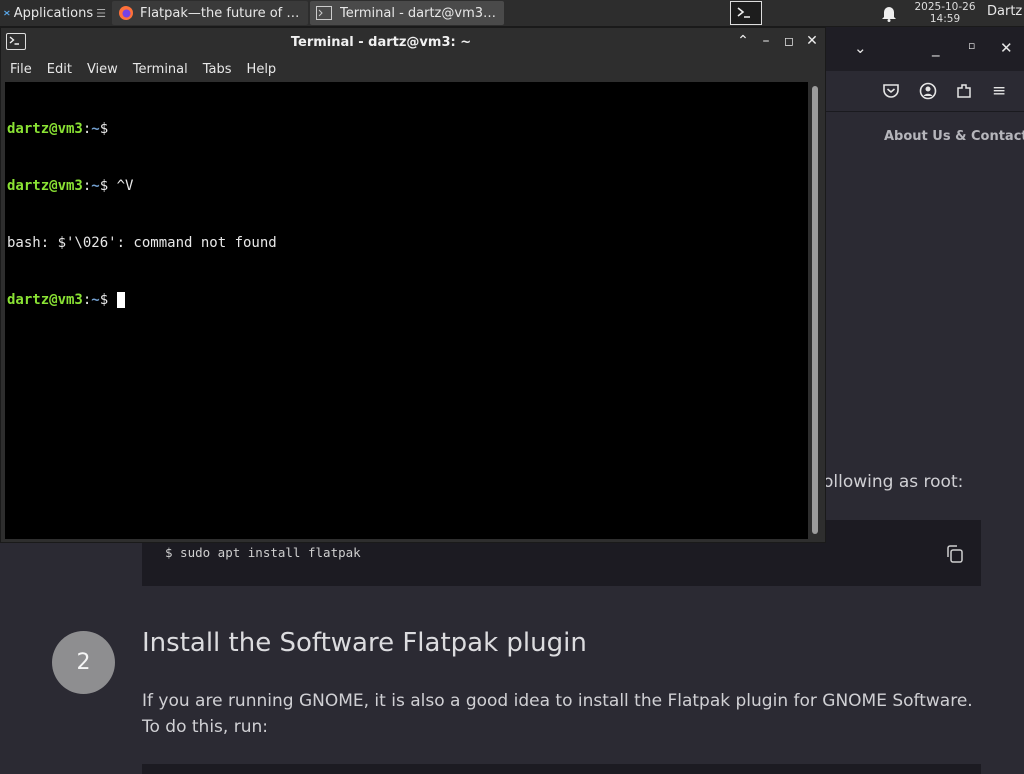 Image resolution: width=1024 pixels, height=774 pixels. I want to click on menu-terminal: Terminal, so click(160, 69).